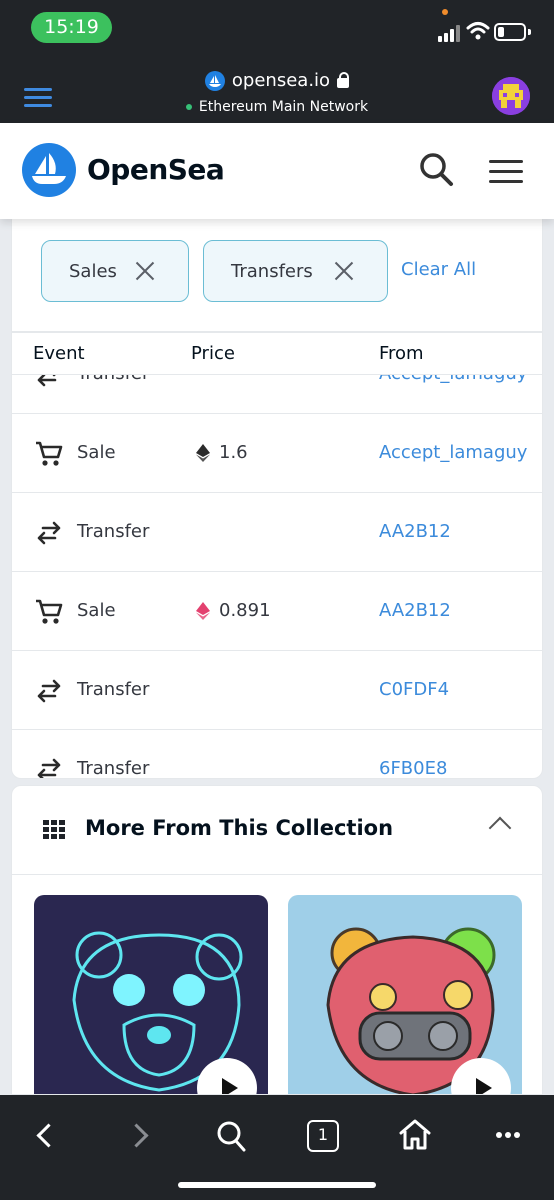  Describe the element at coordinates (449, 33) in the screenshot. I see `cellular-signal-icon` at that location.